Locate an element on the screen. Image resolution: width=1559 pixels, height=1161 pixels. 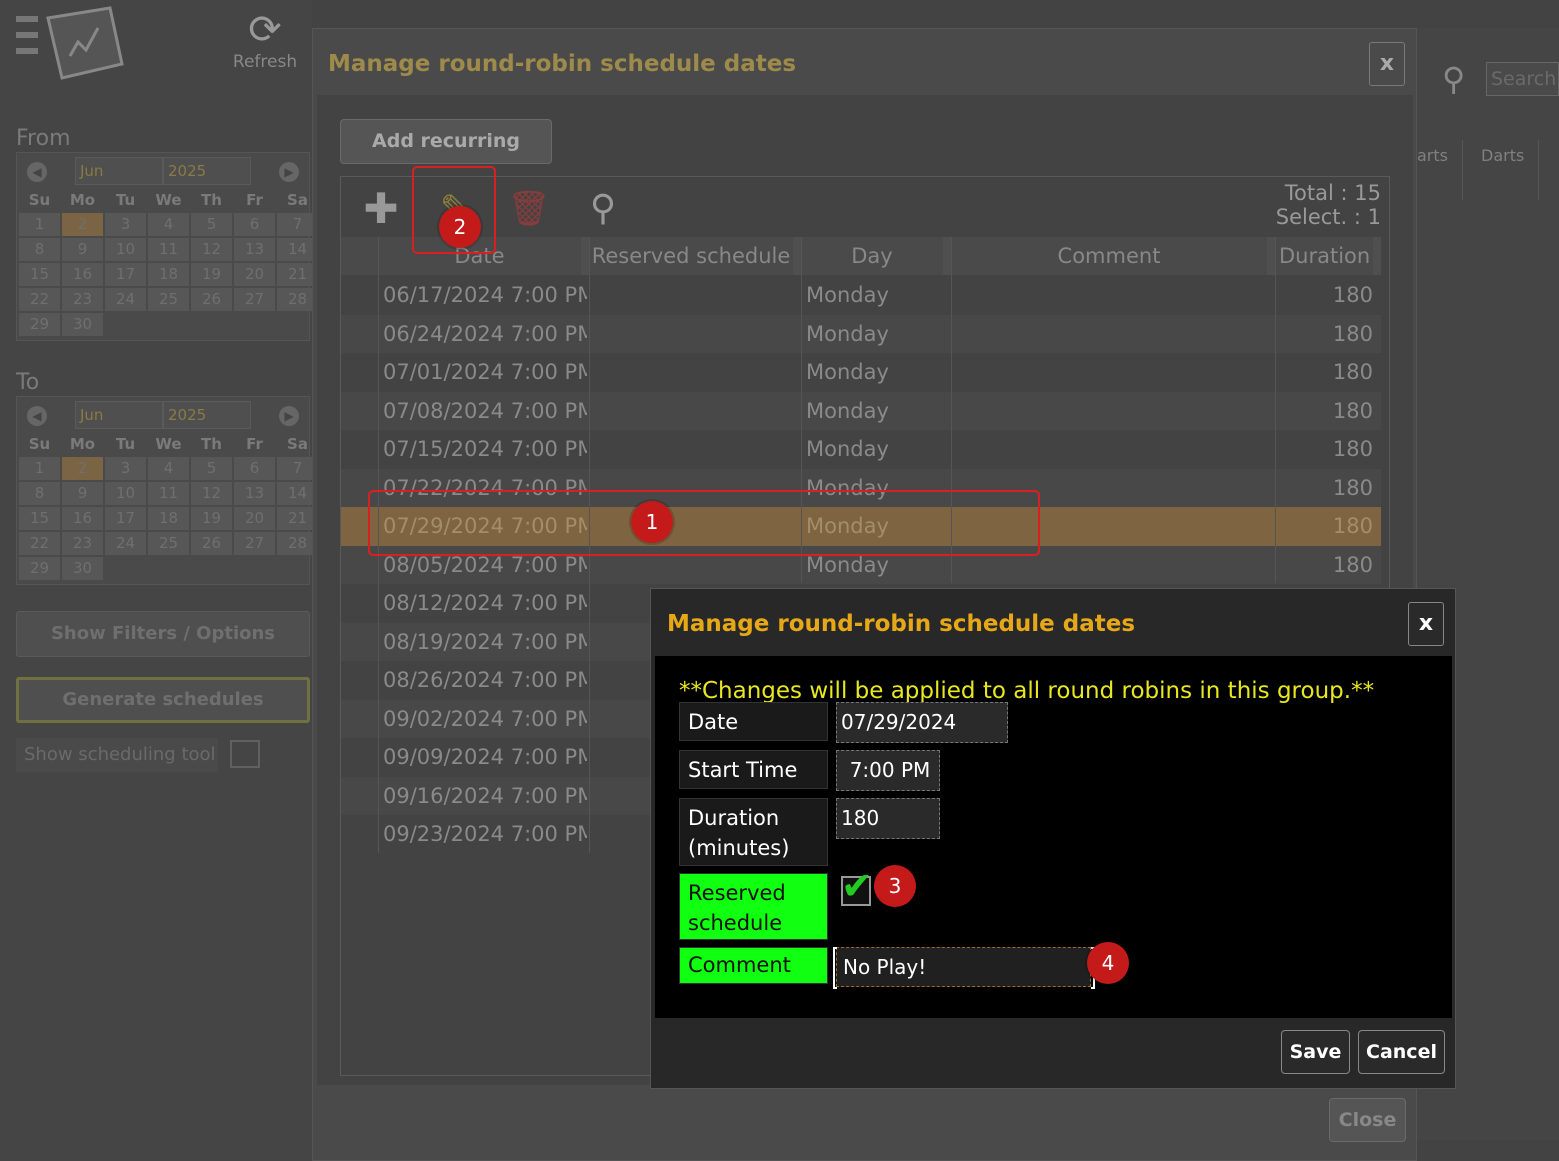
cell-comment is located at coordinates (1113, 334).